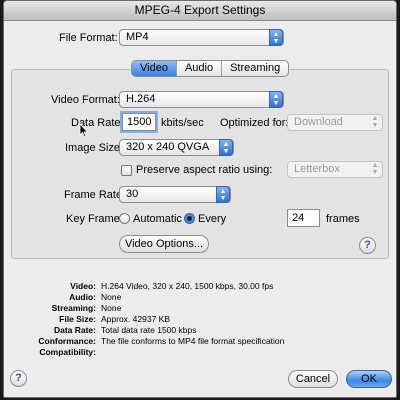  Describe the element at coordinates (367, 245) in the screenshot. I see `panel-help-button: ?` at that location.